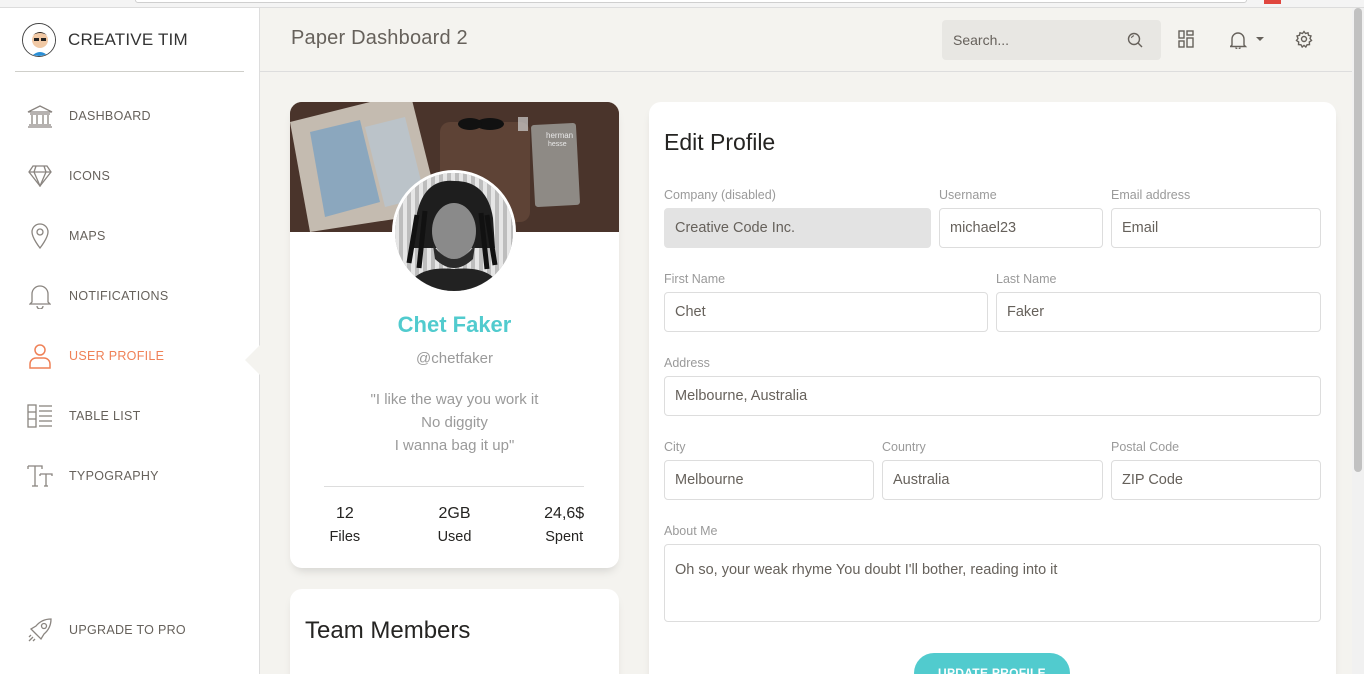 This screenshot has height=674, width=1364. I want to click on browser-close-button, so click(1272, 2).